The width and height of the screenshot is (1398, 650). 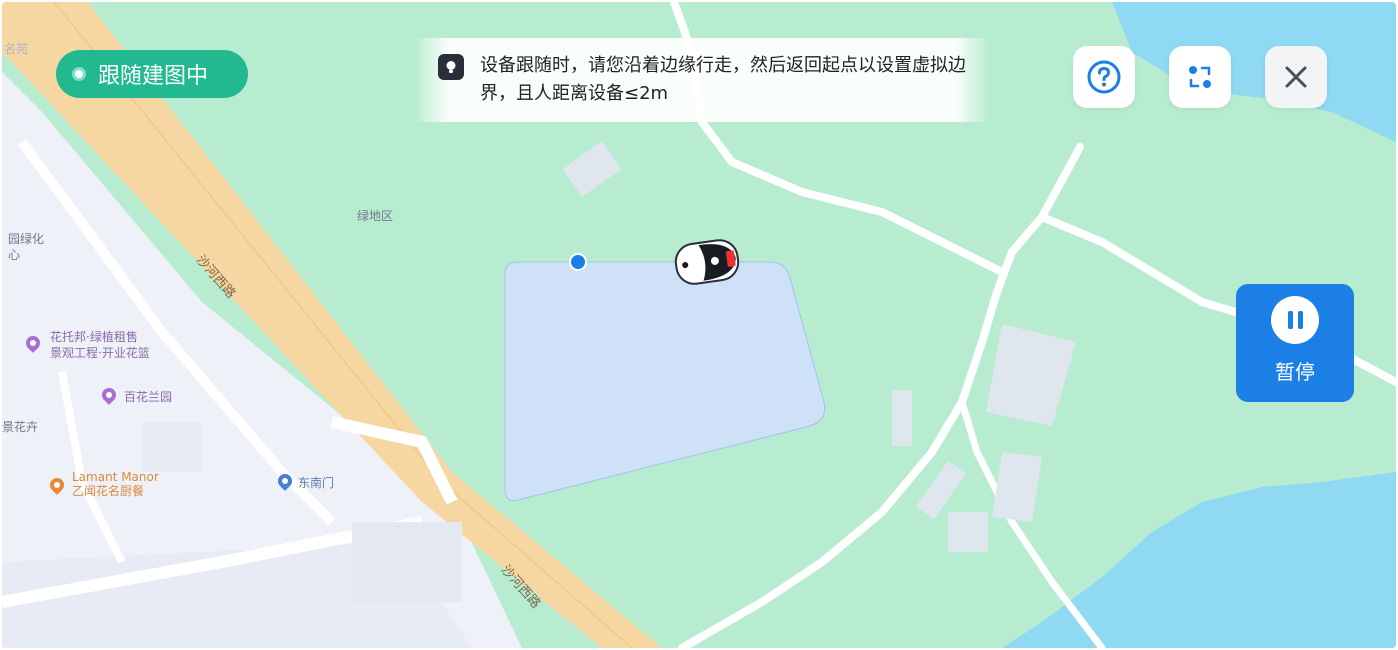 I want to click on edge-label: 名苑, so click(x=16, y=49).